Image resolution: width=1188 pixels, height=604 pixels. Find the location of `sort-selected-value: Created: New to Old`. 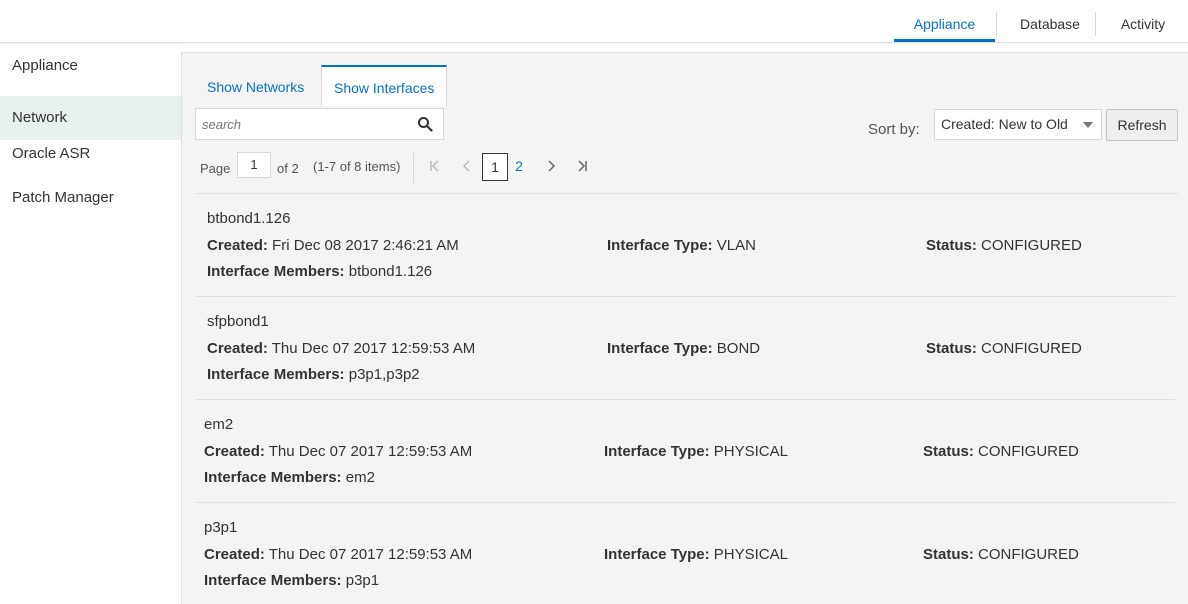

sort-selected-value: Created: New to Old is located at coordinates (1004, 124).